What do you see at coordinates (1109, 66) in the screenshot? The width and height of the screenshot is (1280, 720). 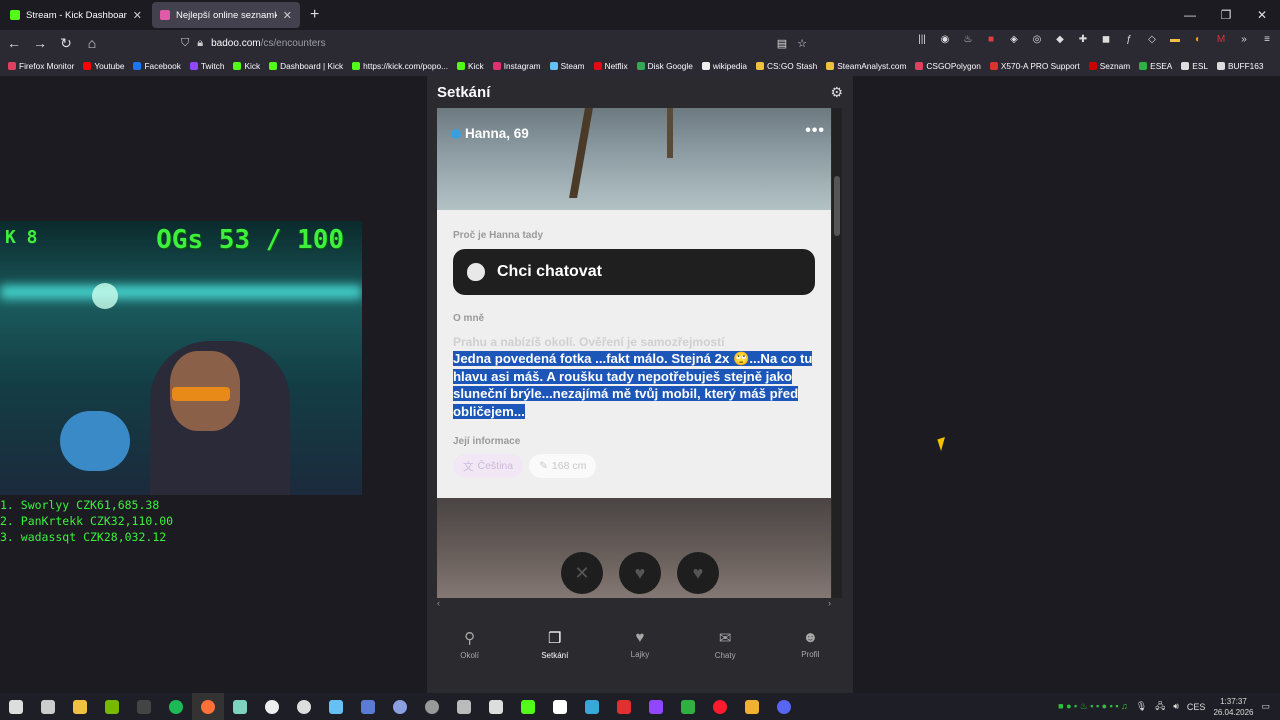 I see `bookmark-seznam: Seznam` at bounding box center [1109, 66].